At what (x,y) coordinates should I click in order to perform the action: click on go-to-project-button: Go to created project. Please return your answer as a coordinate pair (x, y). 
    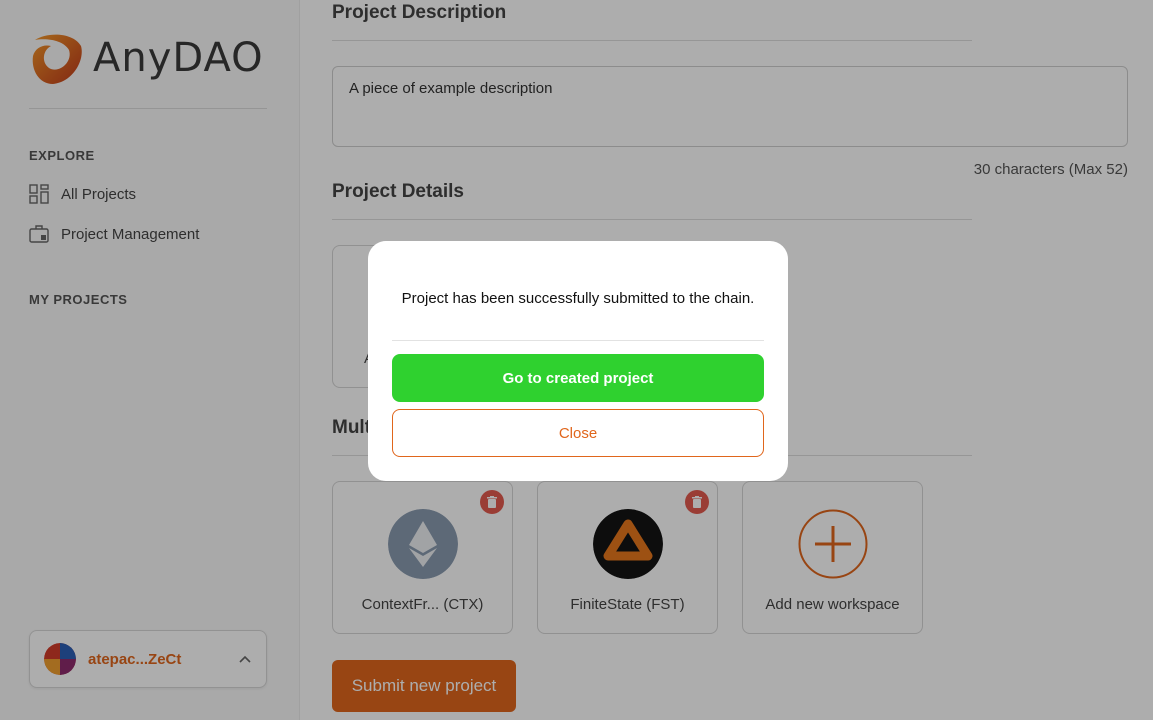
    Looking at the image, I should click on (578, 378).